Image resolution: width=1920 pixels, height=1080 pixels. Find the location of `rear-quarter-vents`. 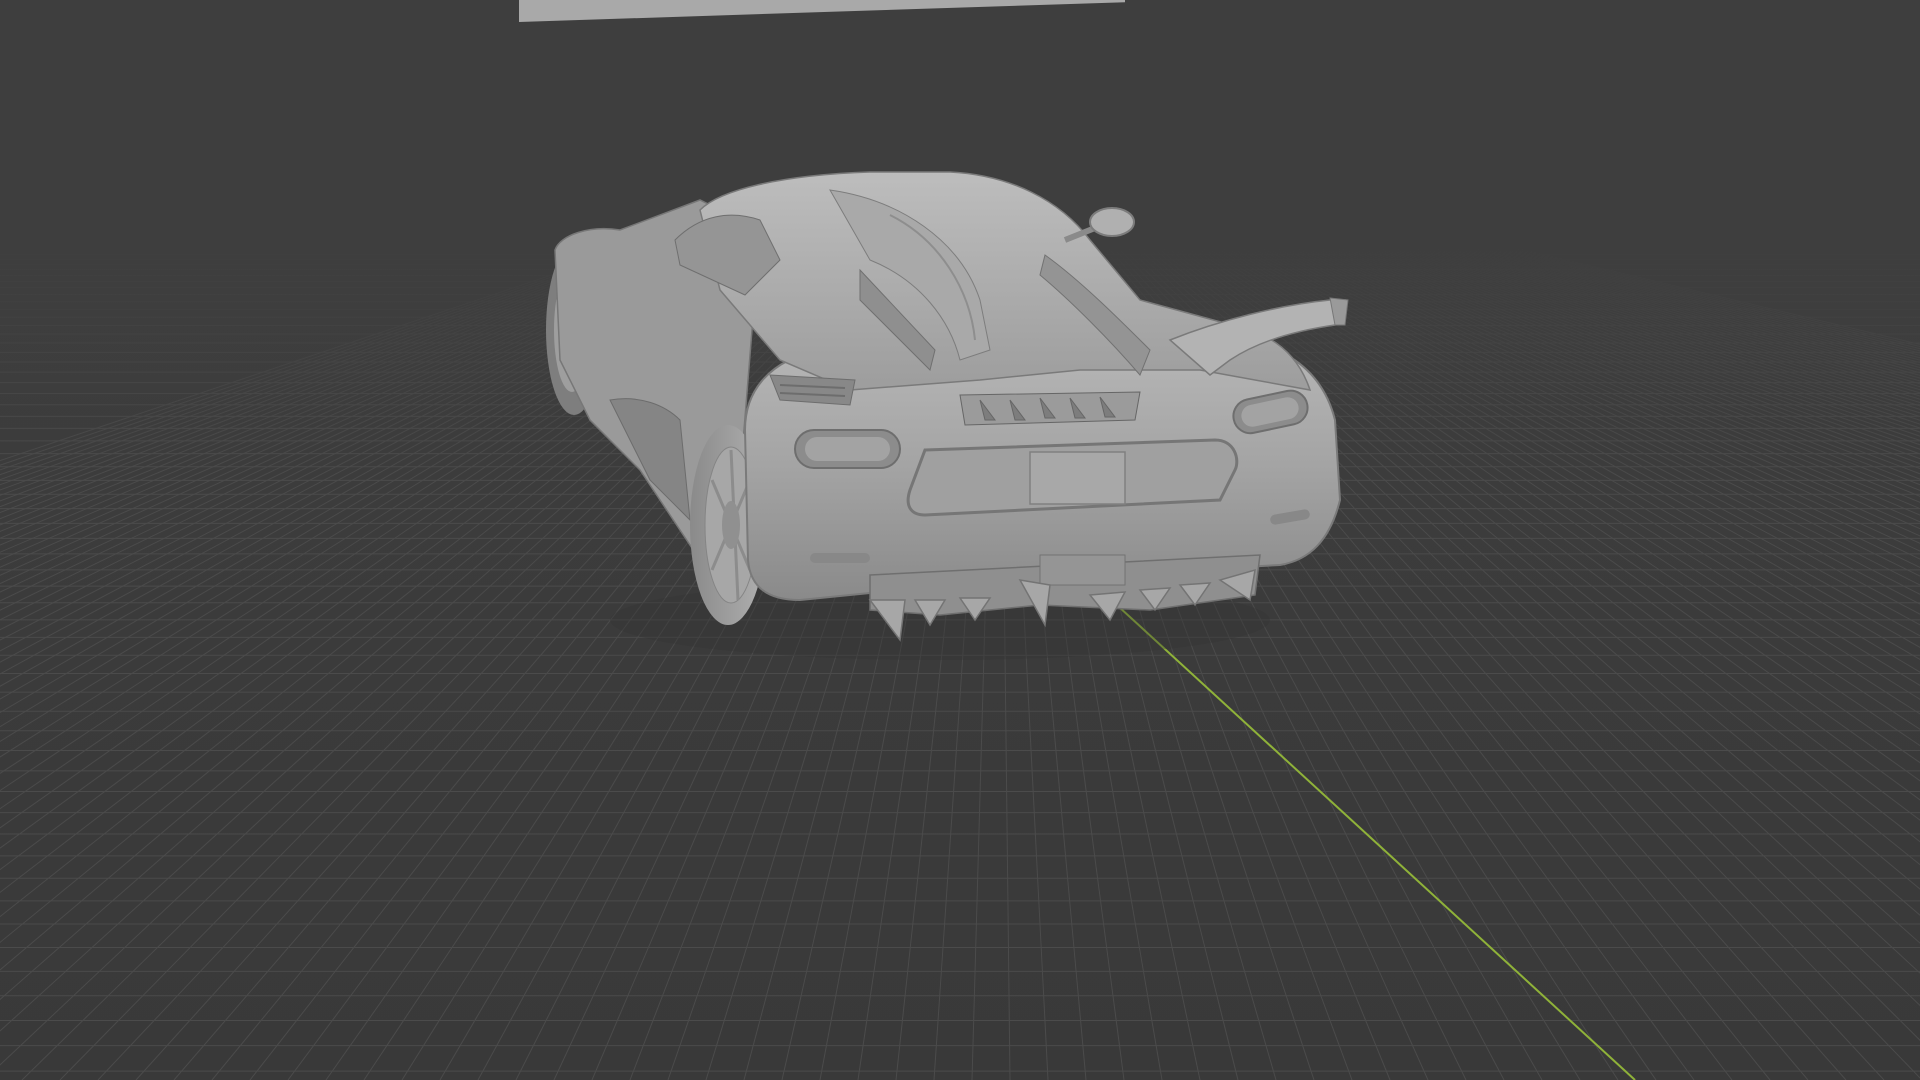

rear-quarter-vents is located at coordinates (812, 390).